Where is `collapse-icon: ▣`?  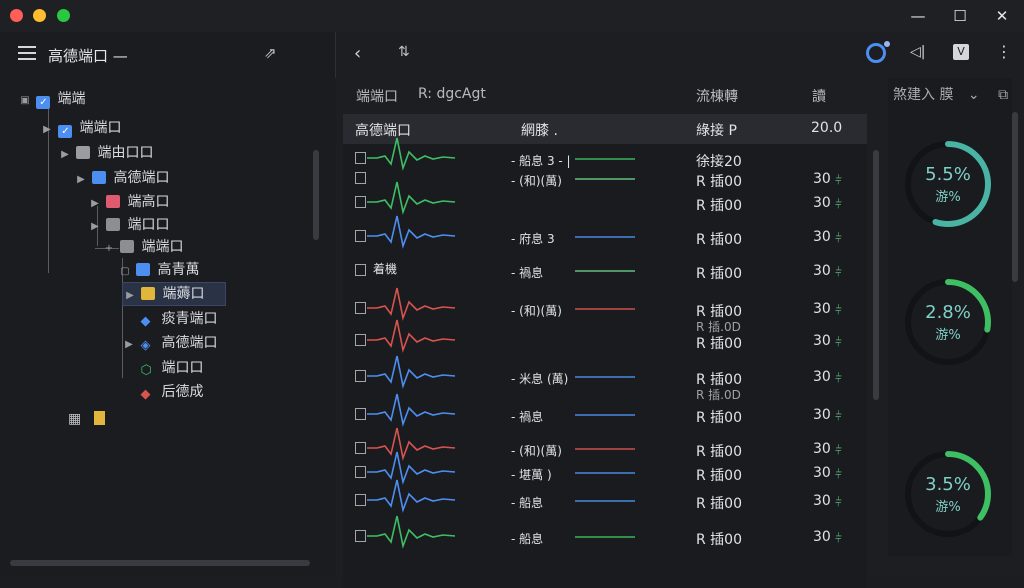 collapse-icon: ▣ is located at coordinates (25, 101).